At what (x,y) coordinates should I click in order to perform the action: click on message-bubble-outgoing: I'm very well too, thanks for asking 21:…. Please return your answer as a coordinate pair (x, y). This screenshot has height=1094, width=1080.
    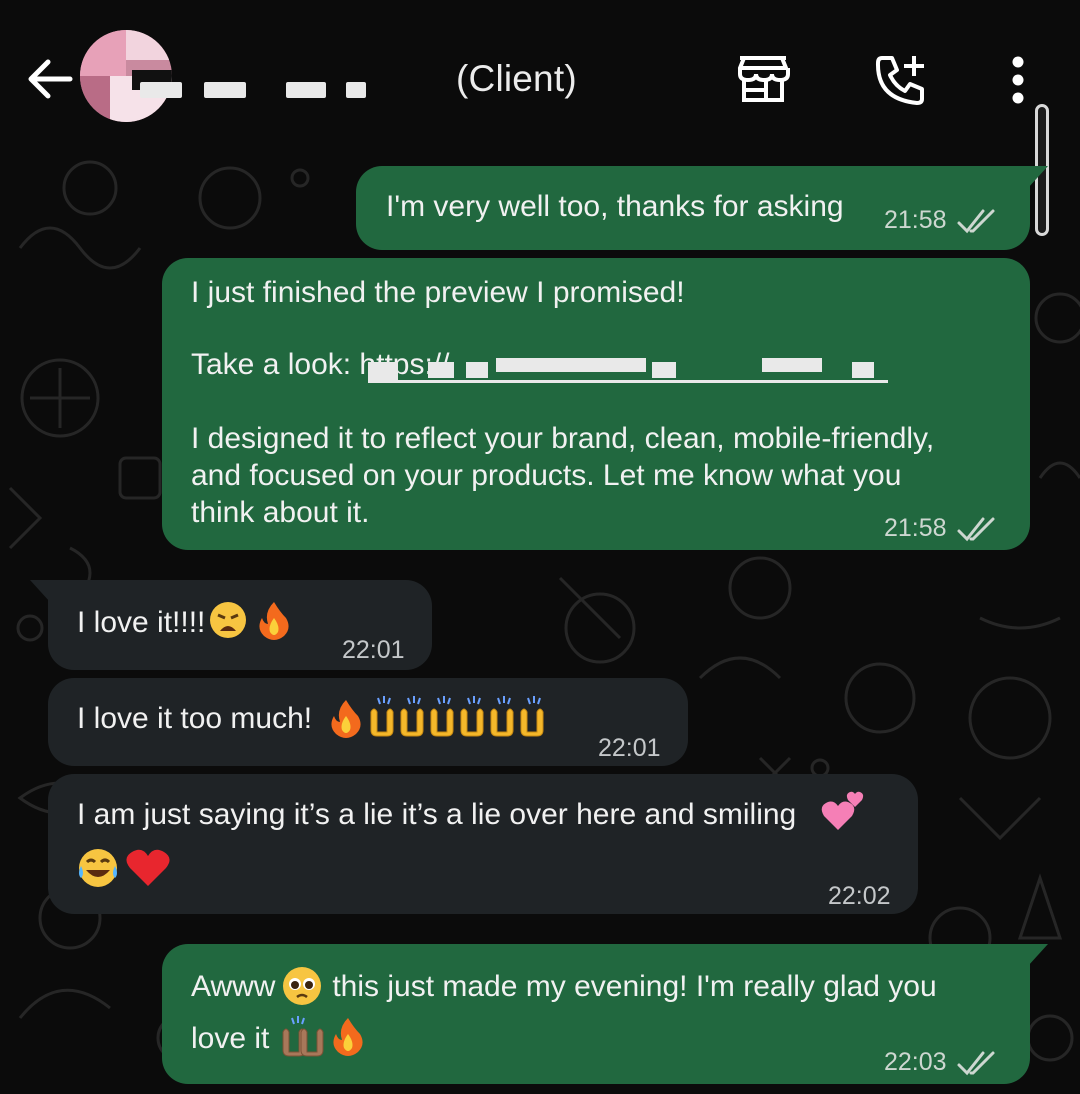
    Looking at the image, I should click on (702, 208).